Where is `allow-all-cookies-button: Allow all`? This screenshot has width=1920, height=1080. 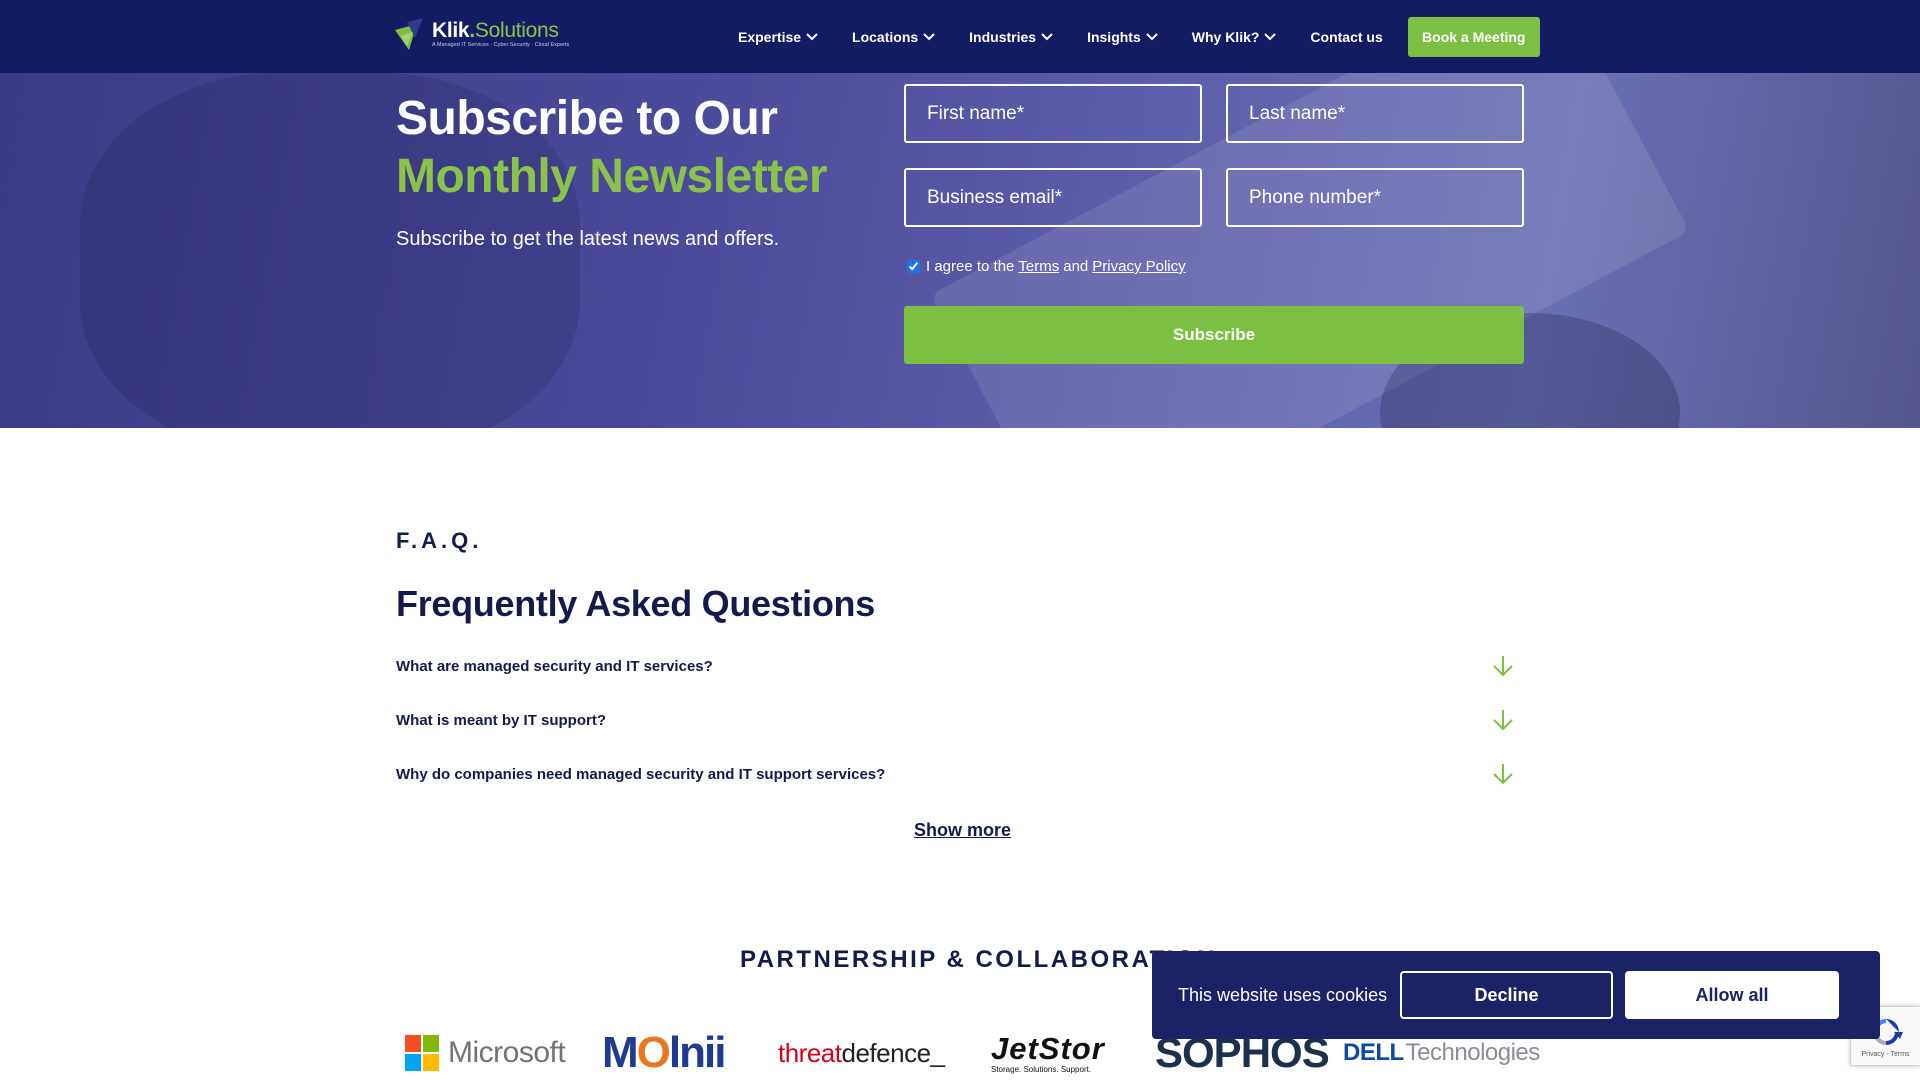 allow-all-cookies-button: Allow all is located at coordinates (1732, 995).